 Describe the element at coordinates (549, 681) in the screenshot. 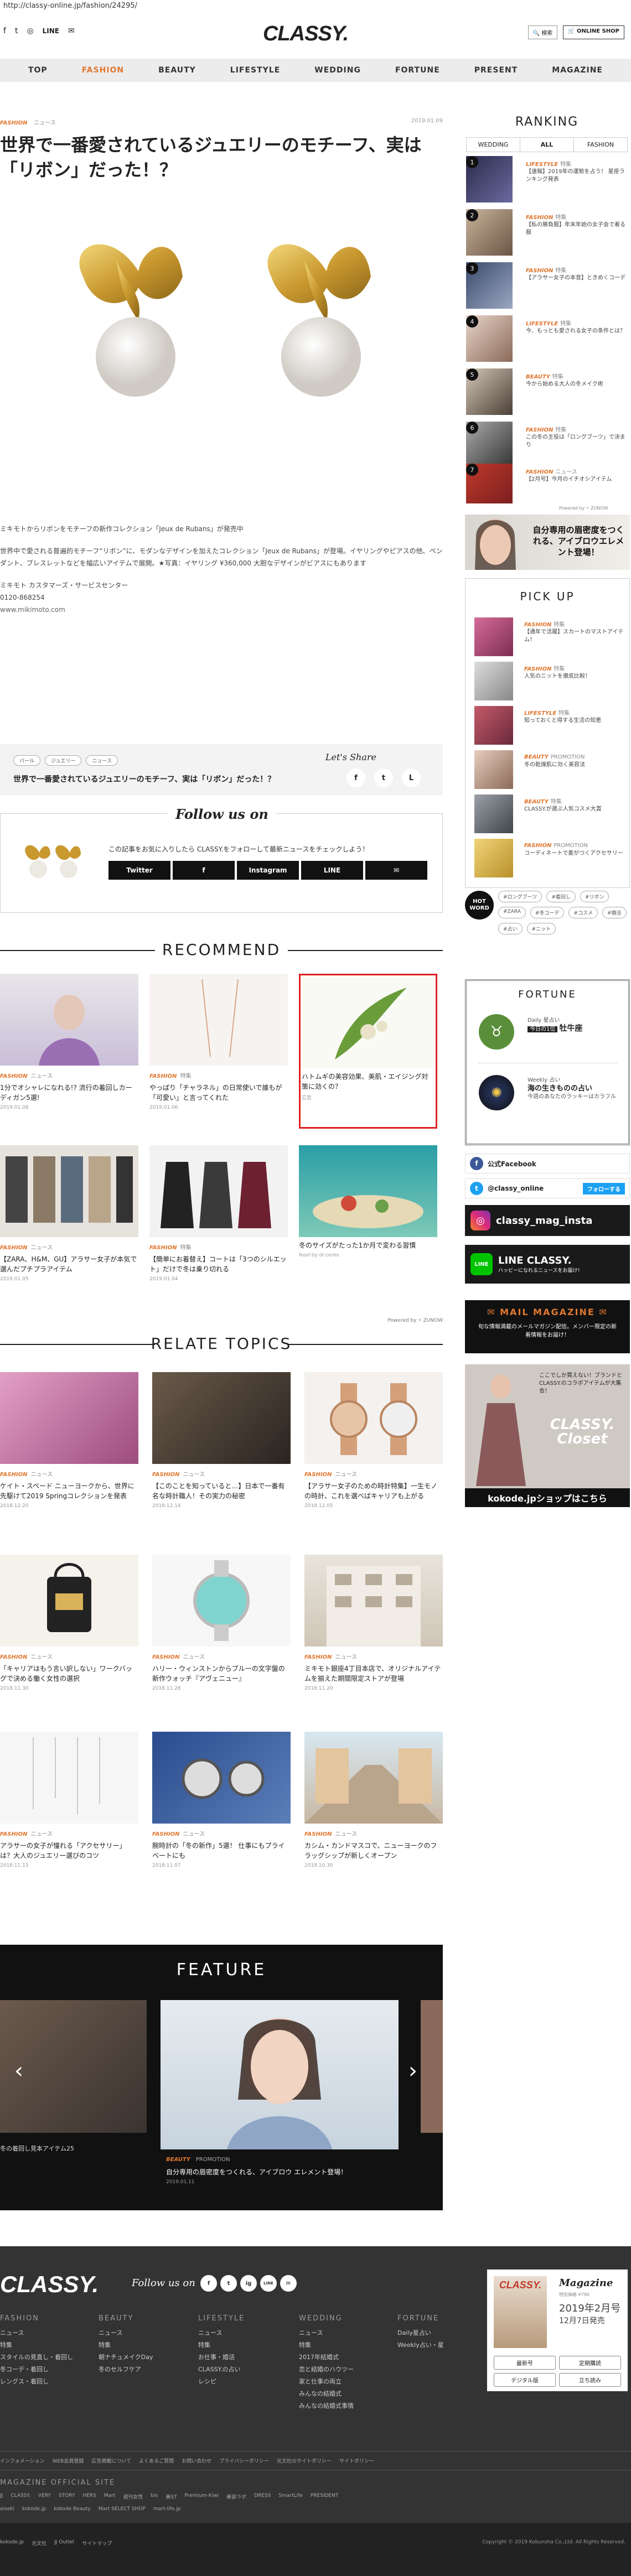

I see `pickup-item: FASHION 特集 人気のニットを徹底比較！` at that location.